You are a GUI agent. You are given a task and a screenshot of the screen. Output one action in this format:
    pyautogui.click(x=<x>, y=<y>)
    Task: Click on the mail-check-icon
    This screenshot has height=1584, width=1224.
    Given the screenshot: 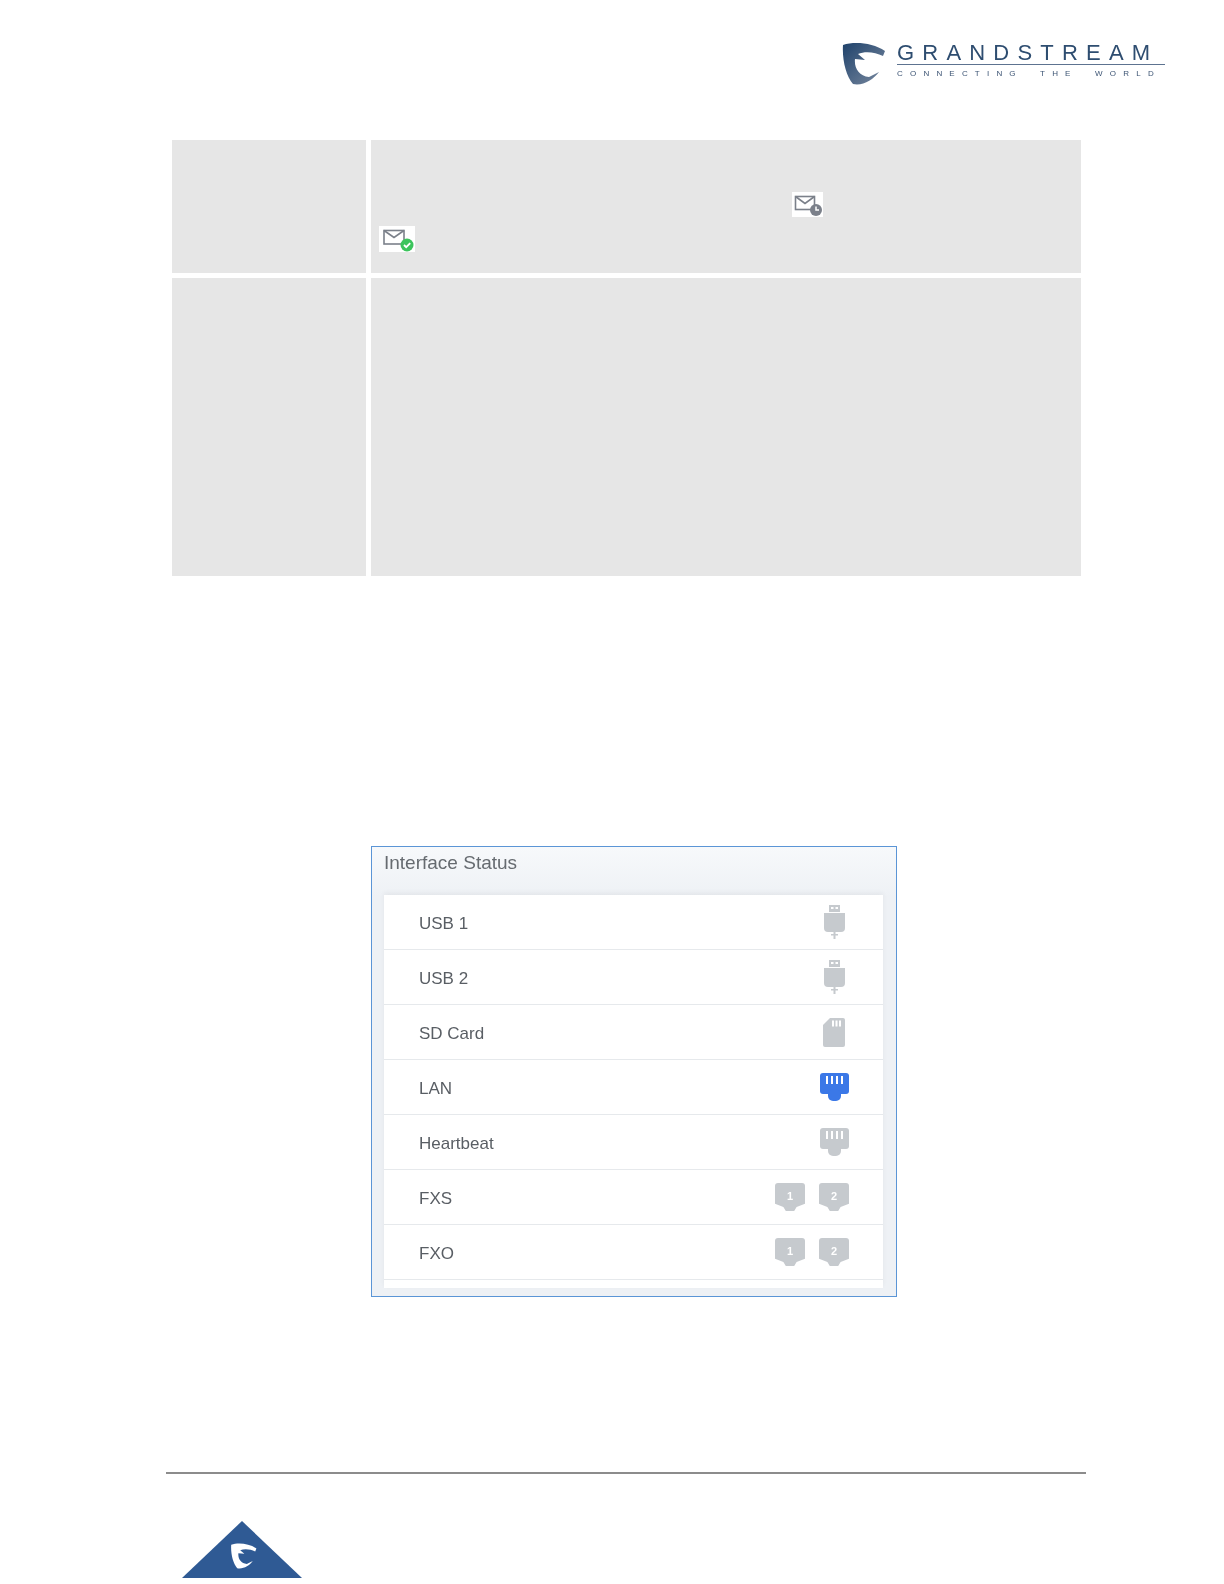 What is the action you would take?
    pyautogui.click(x=397, y=239)
    